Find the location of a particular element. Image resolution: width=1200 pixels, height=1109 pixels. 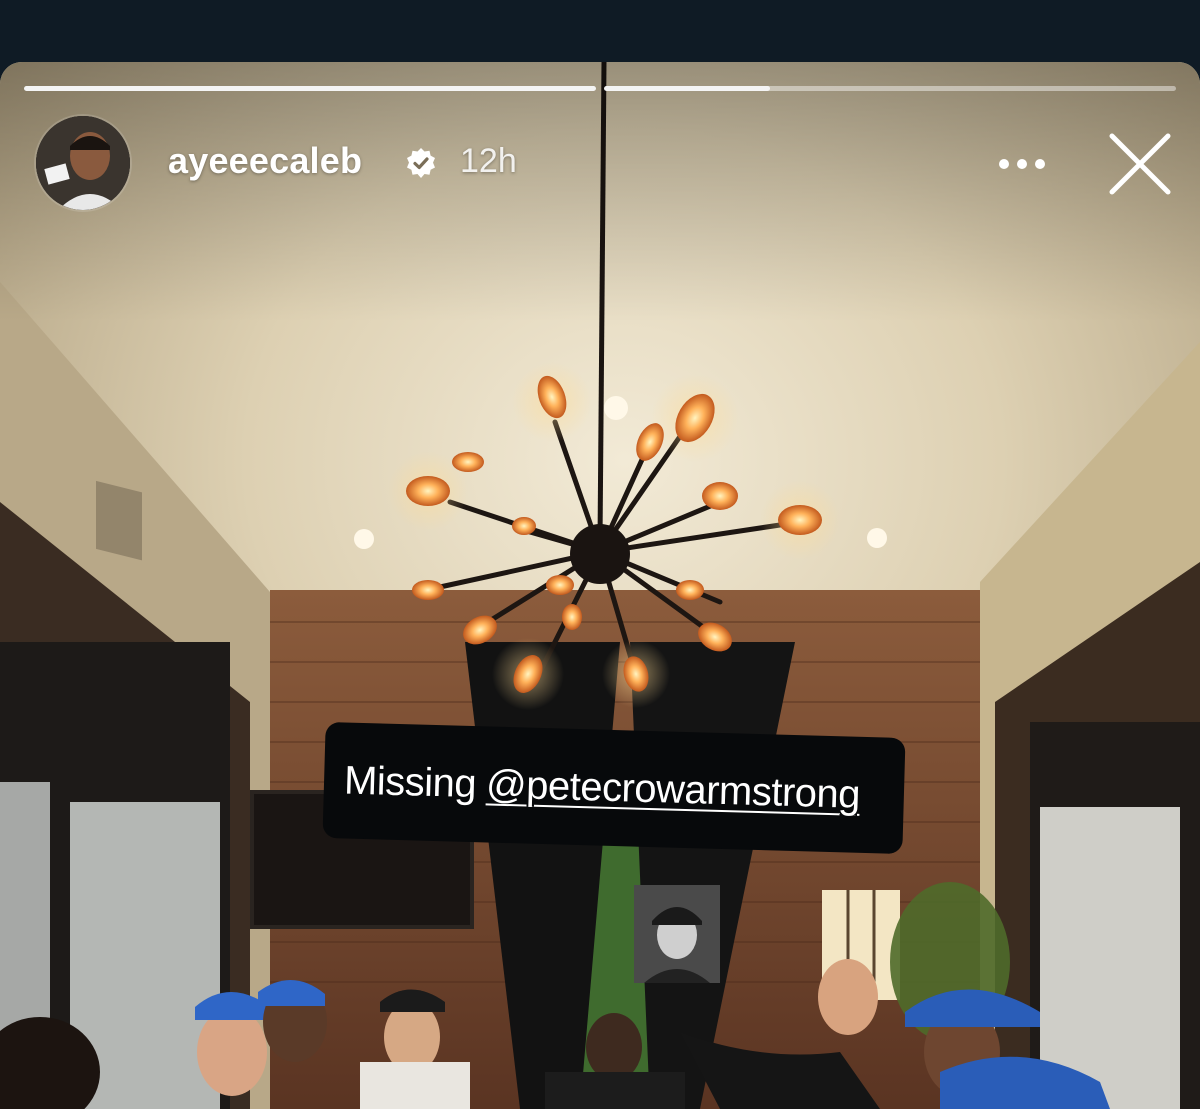

mention-photo is located at coordinates (677, 934).